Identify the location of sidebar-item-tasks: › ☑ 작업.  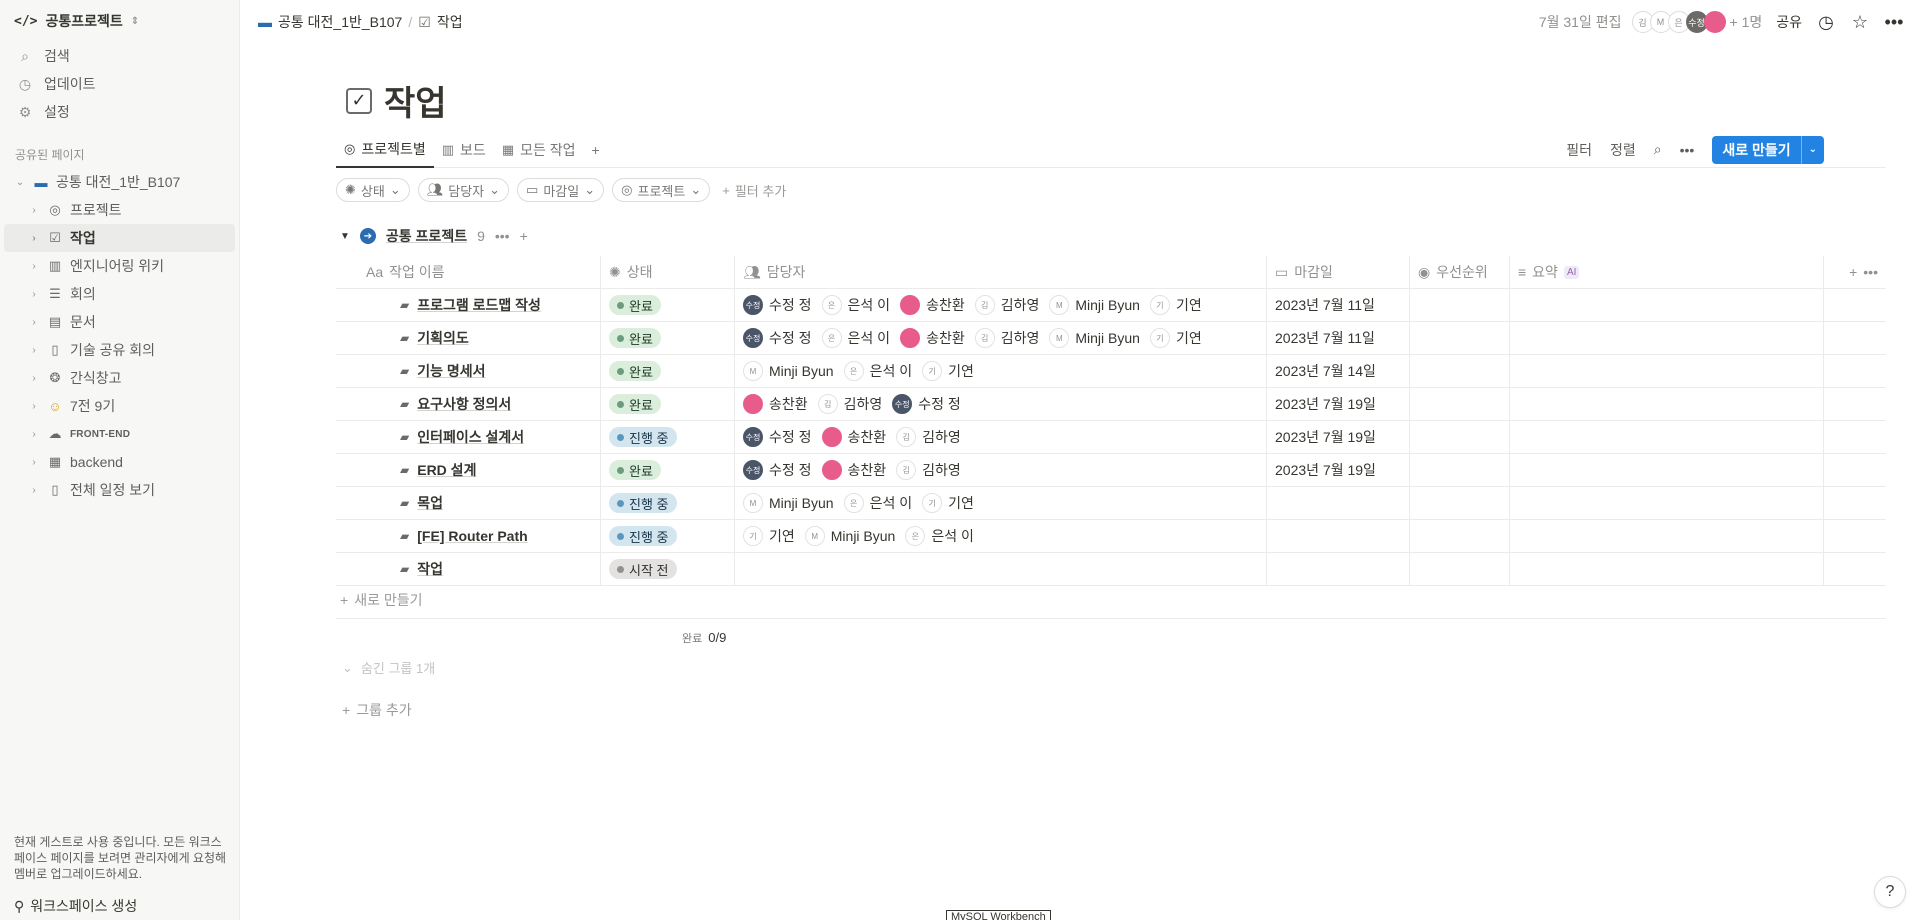
(119, 238).